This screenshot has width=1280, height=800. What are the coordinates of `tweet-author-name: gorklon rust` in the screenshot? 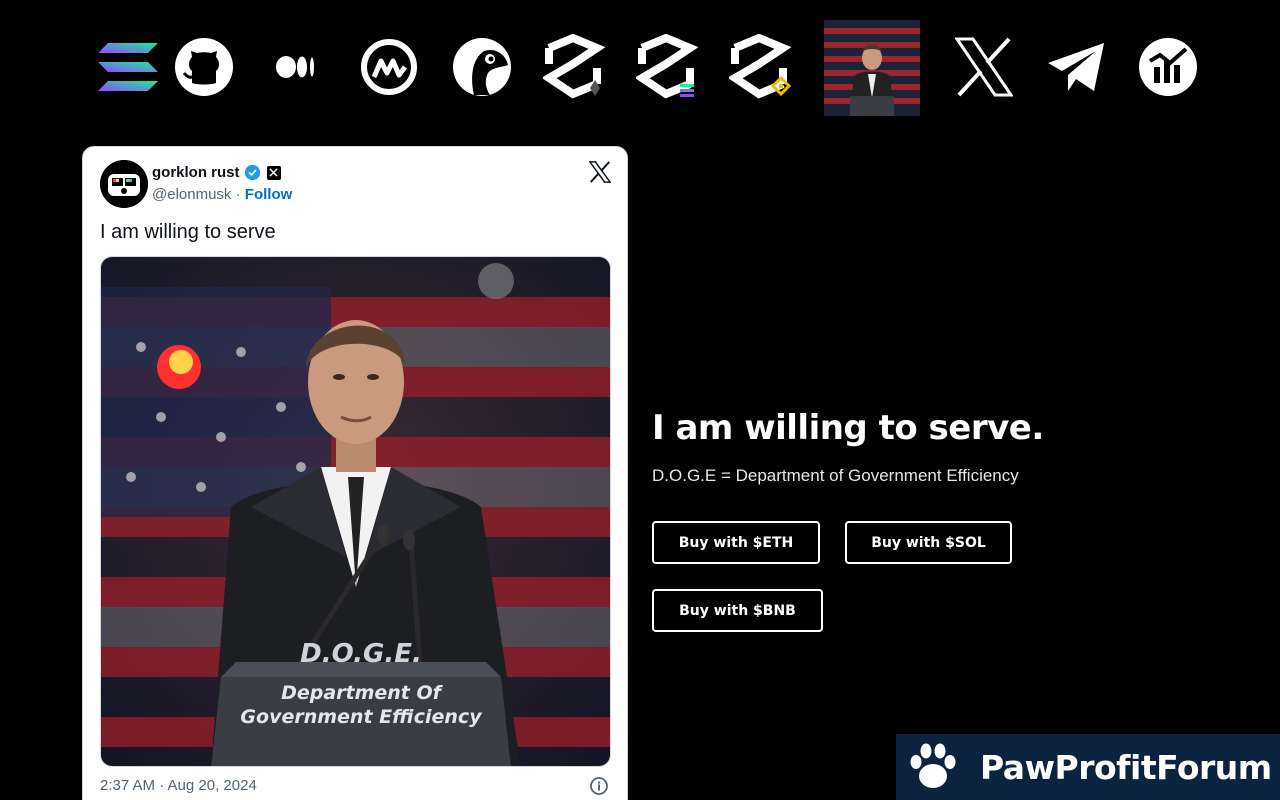 It's located at (216, 172).